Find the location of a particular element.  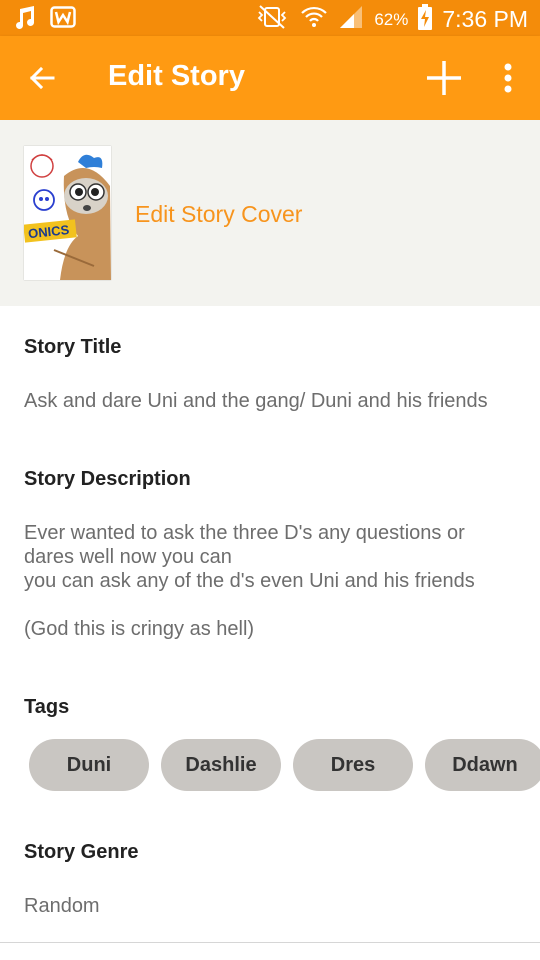

vibrate-off-icon is located at coordinates (272, 19).